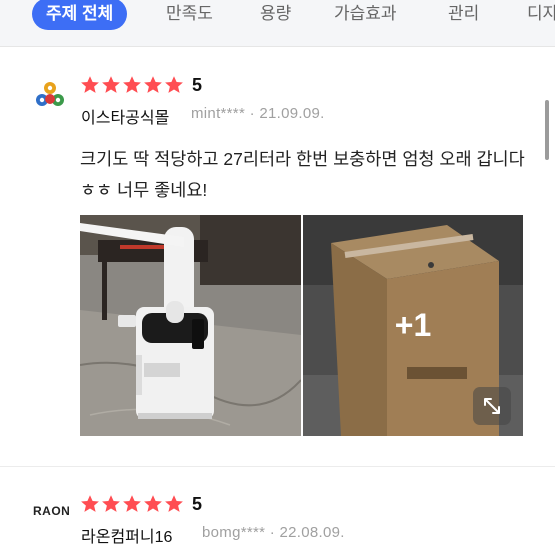 This screenshot has width=555, height=555. What do you see at coordinates (365, 15) in the screenshot?
I see `tab-humidifying-effect: 가습효과` at bounding box center [365, 15].